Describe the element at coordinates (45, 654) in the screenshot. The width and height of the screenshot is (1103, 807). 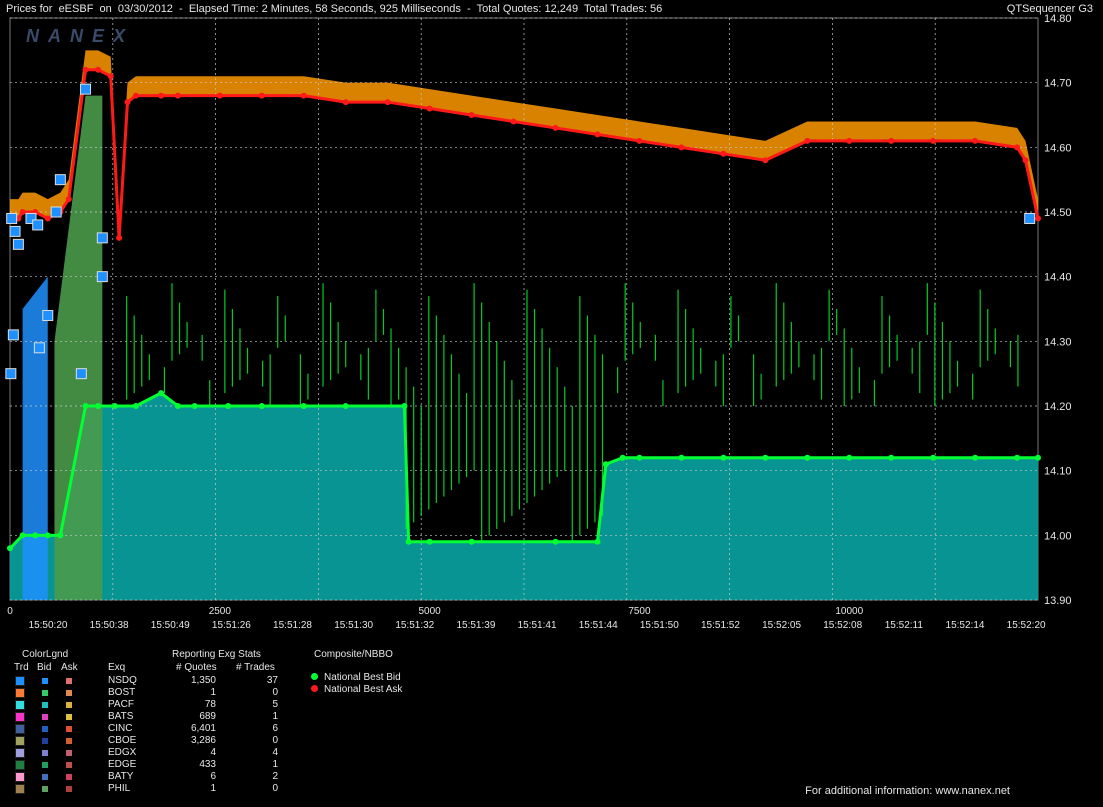
I see `color-legend-title: ColorLgnd` at that location.